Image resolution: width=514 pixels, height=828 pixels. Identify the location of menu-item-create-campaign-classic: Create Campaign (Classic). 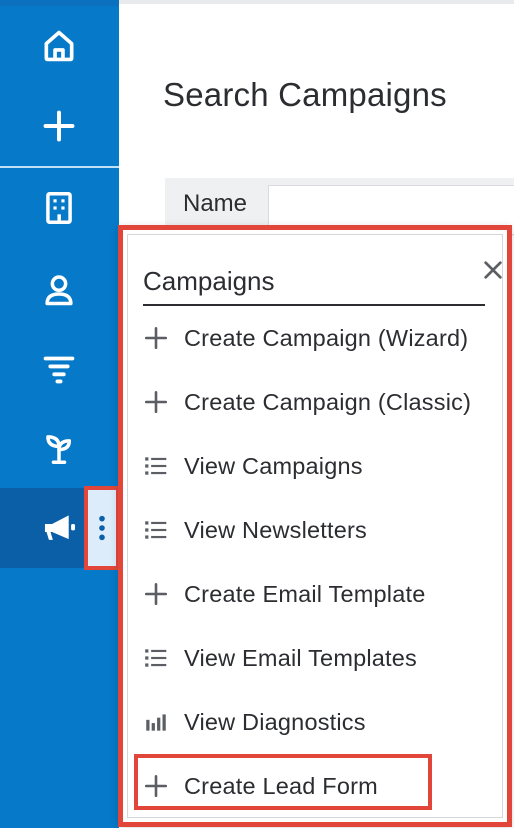
(321, 402).